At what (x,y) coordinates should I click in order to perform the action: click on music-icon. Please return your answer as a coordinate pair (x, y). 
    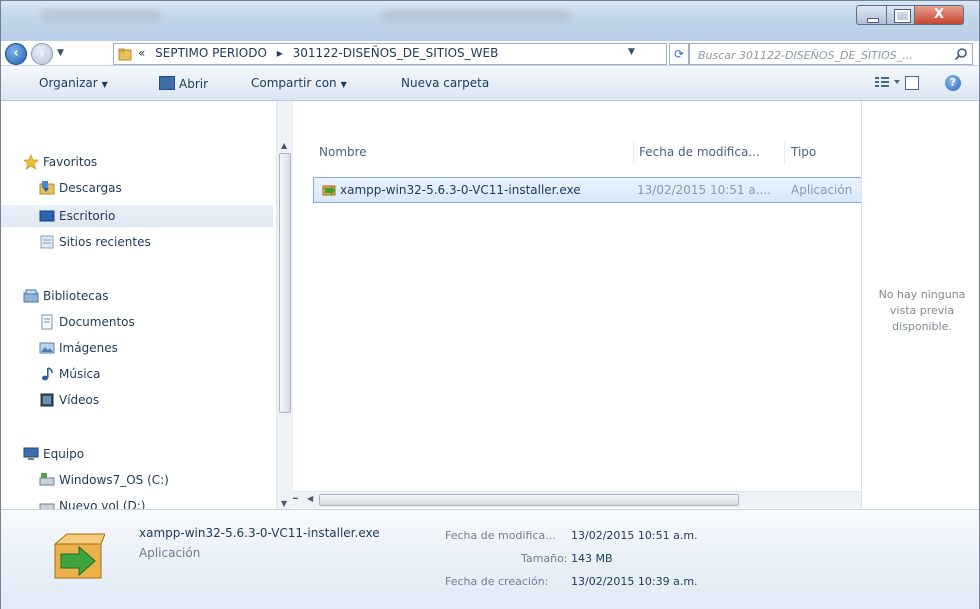
    Looking at the image, I should click on (47, 374).